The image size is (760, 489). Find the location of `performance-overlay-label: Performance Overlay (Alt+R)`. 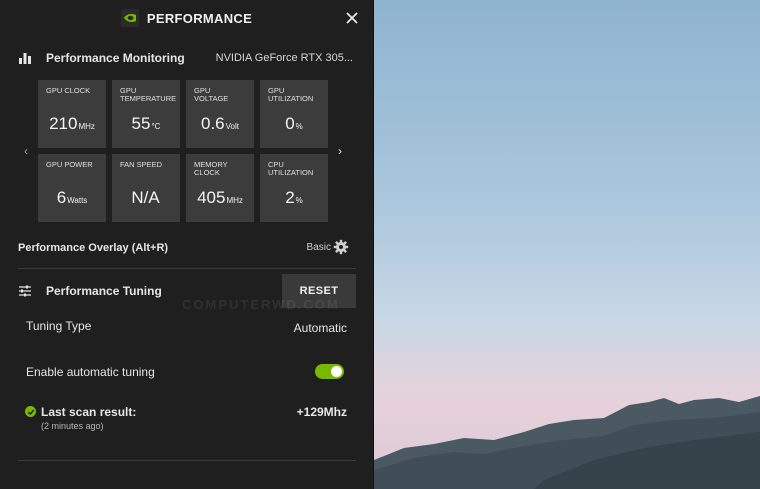

performance-overlay-label: Performance Overlay (Alt+R) is located at coordinates (93, 248).